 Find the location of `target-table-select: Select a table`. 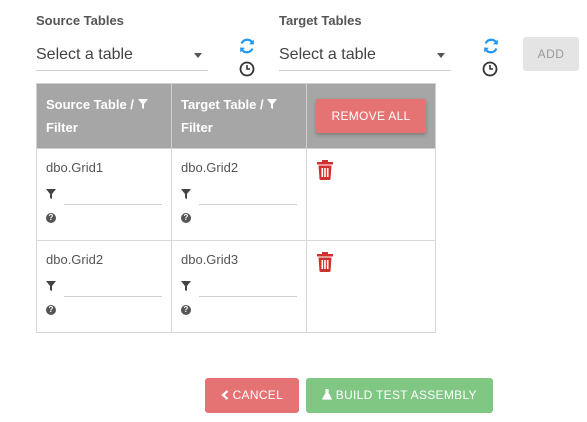

target-table-select: Select a table is located at coordinates (365, 55).